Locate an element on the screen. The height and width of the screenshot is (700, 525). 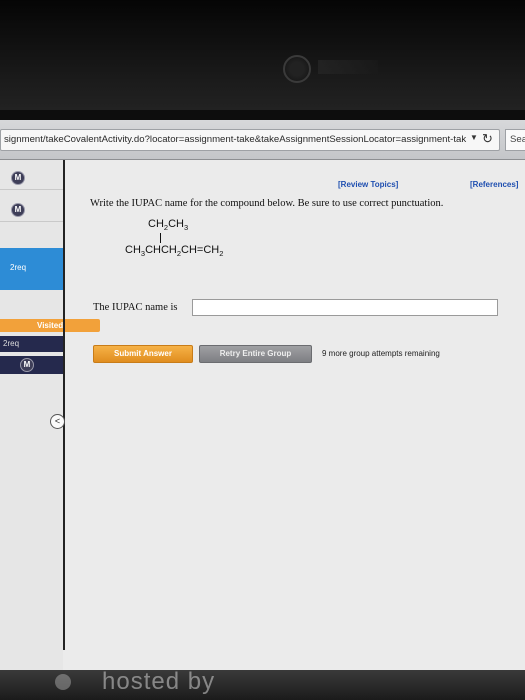
sidebar-divider is located at coordinates (64, 405).